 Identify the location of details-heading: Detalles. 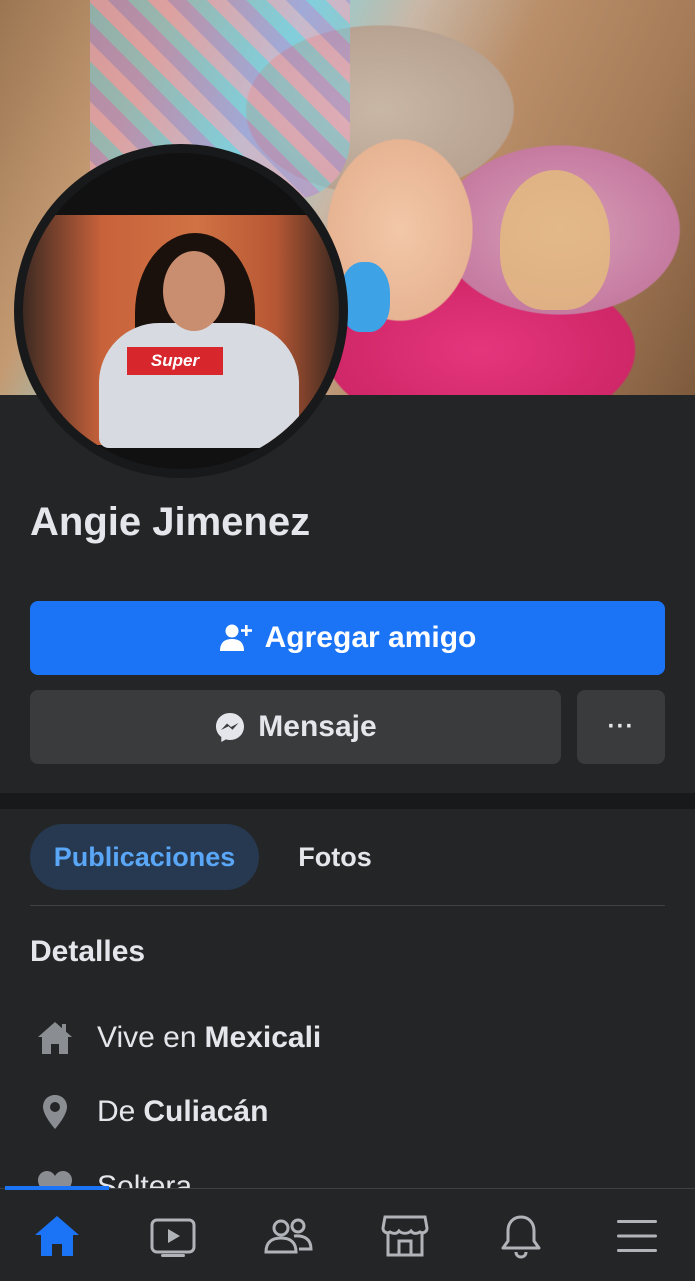
(88, 951).